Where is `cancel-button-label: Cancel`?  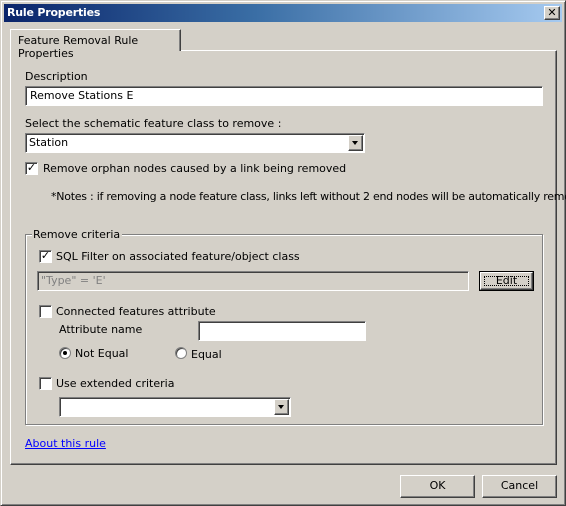 cancel-button-label: Cancel is located at coordinates (519, 485).